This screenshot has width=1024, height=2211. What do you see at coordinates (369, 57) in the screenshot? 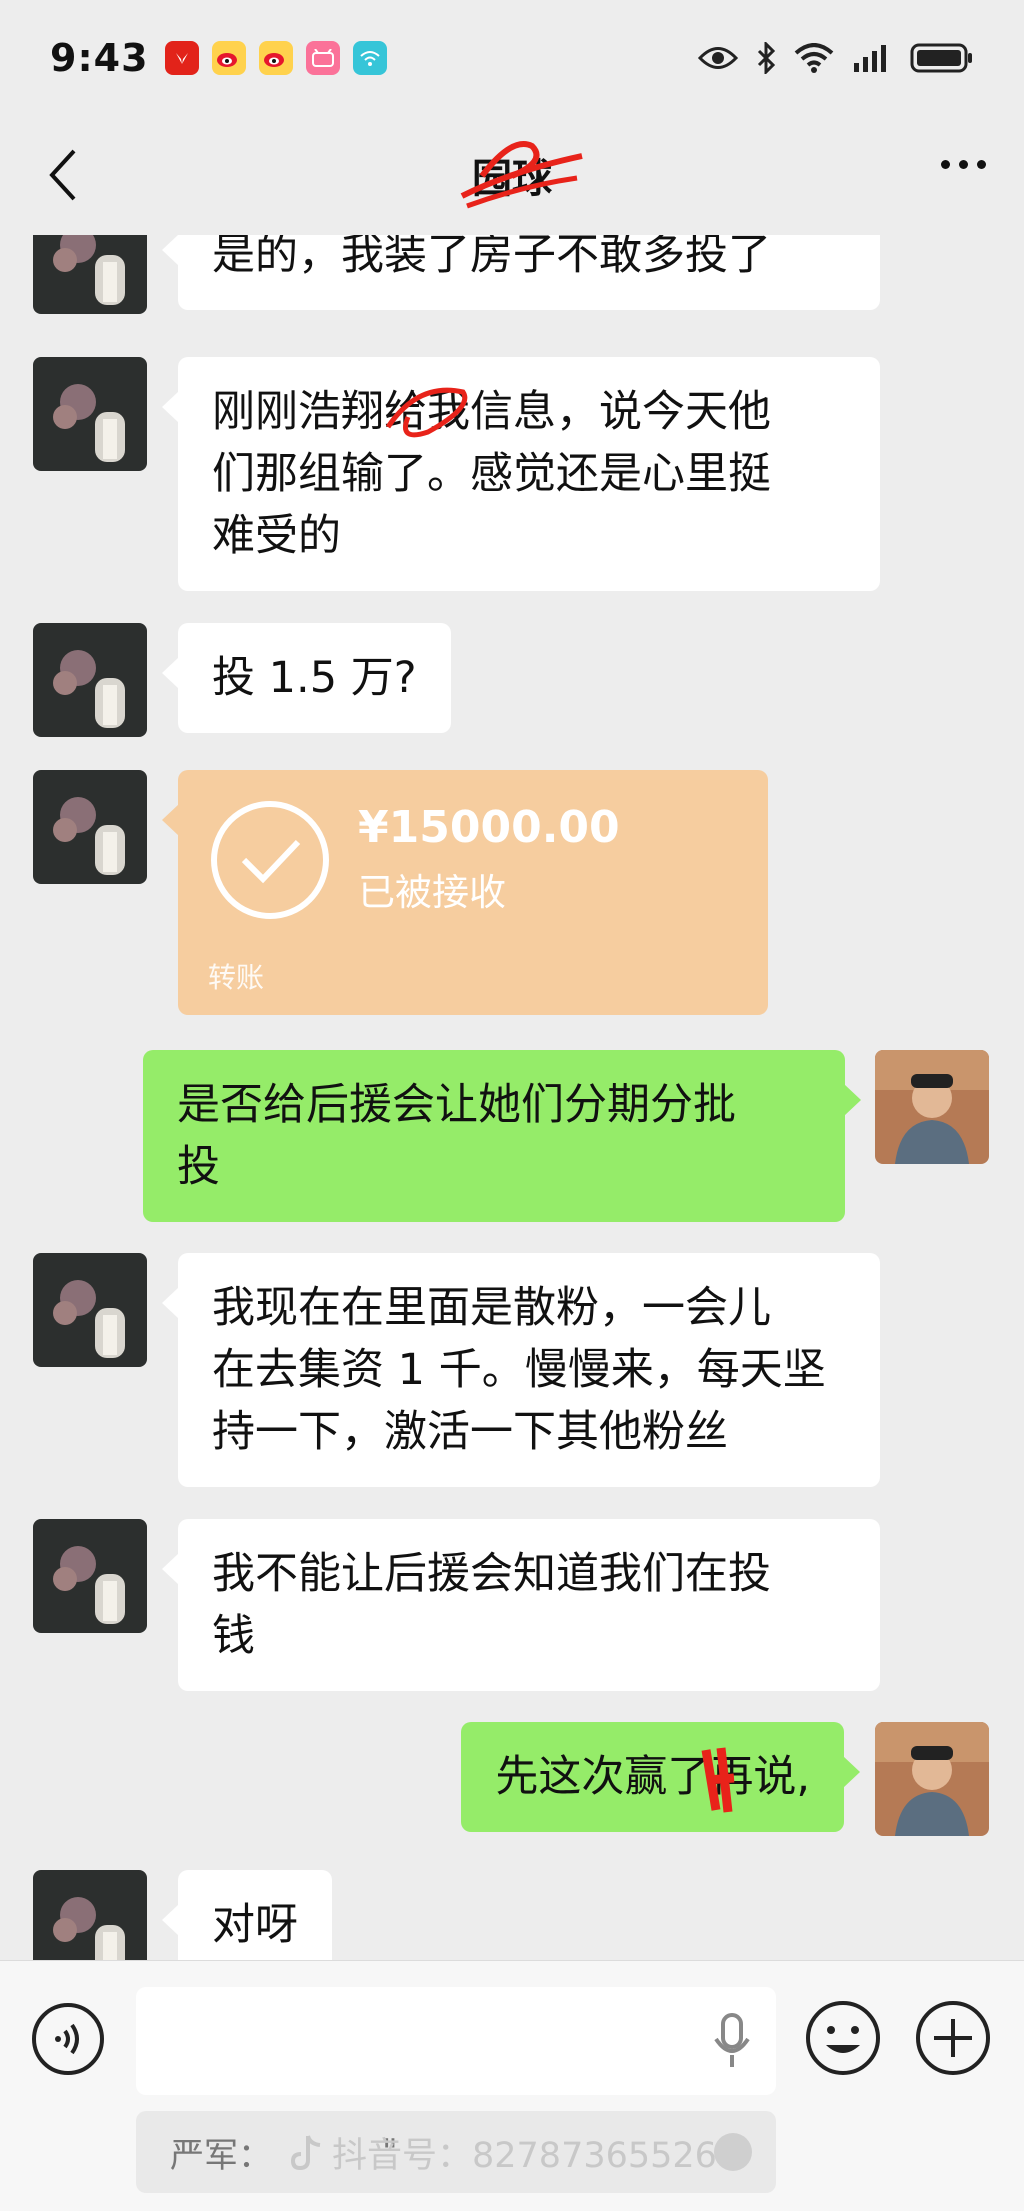
I see `wifi-app-icon` at bounding box center [369, 57].